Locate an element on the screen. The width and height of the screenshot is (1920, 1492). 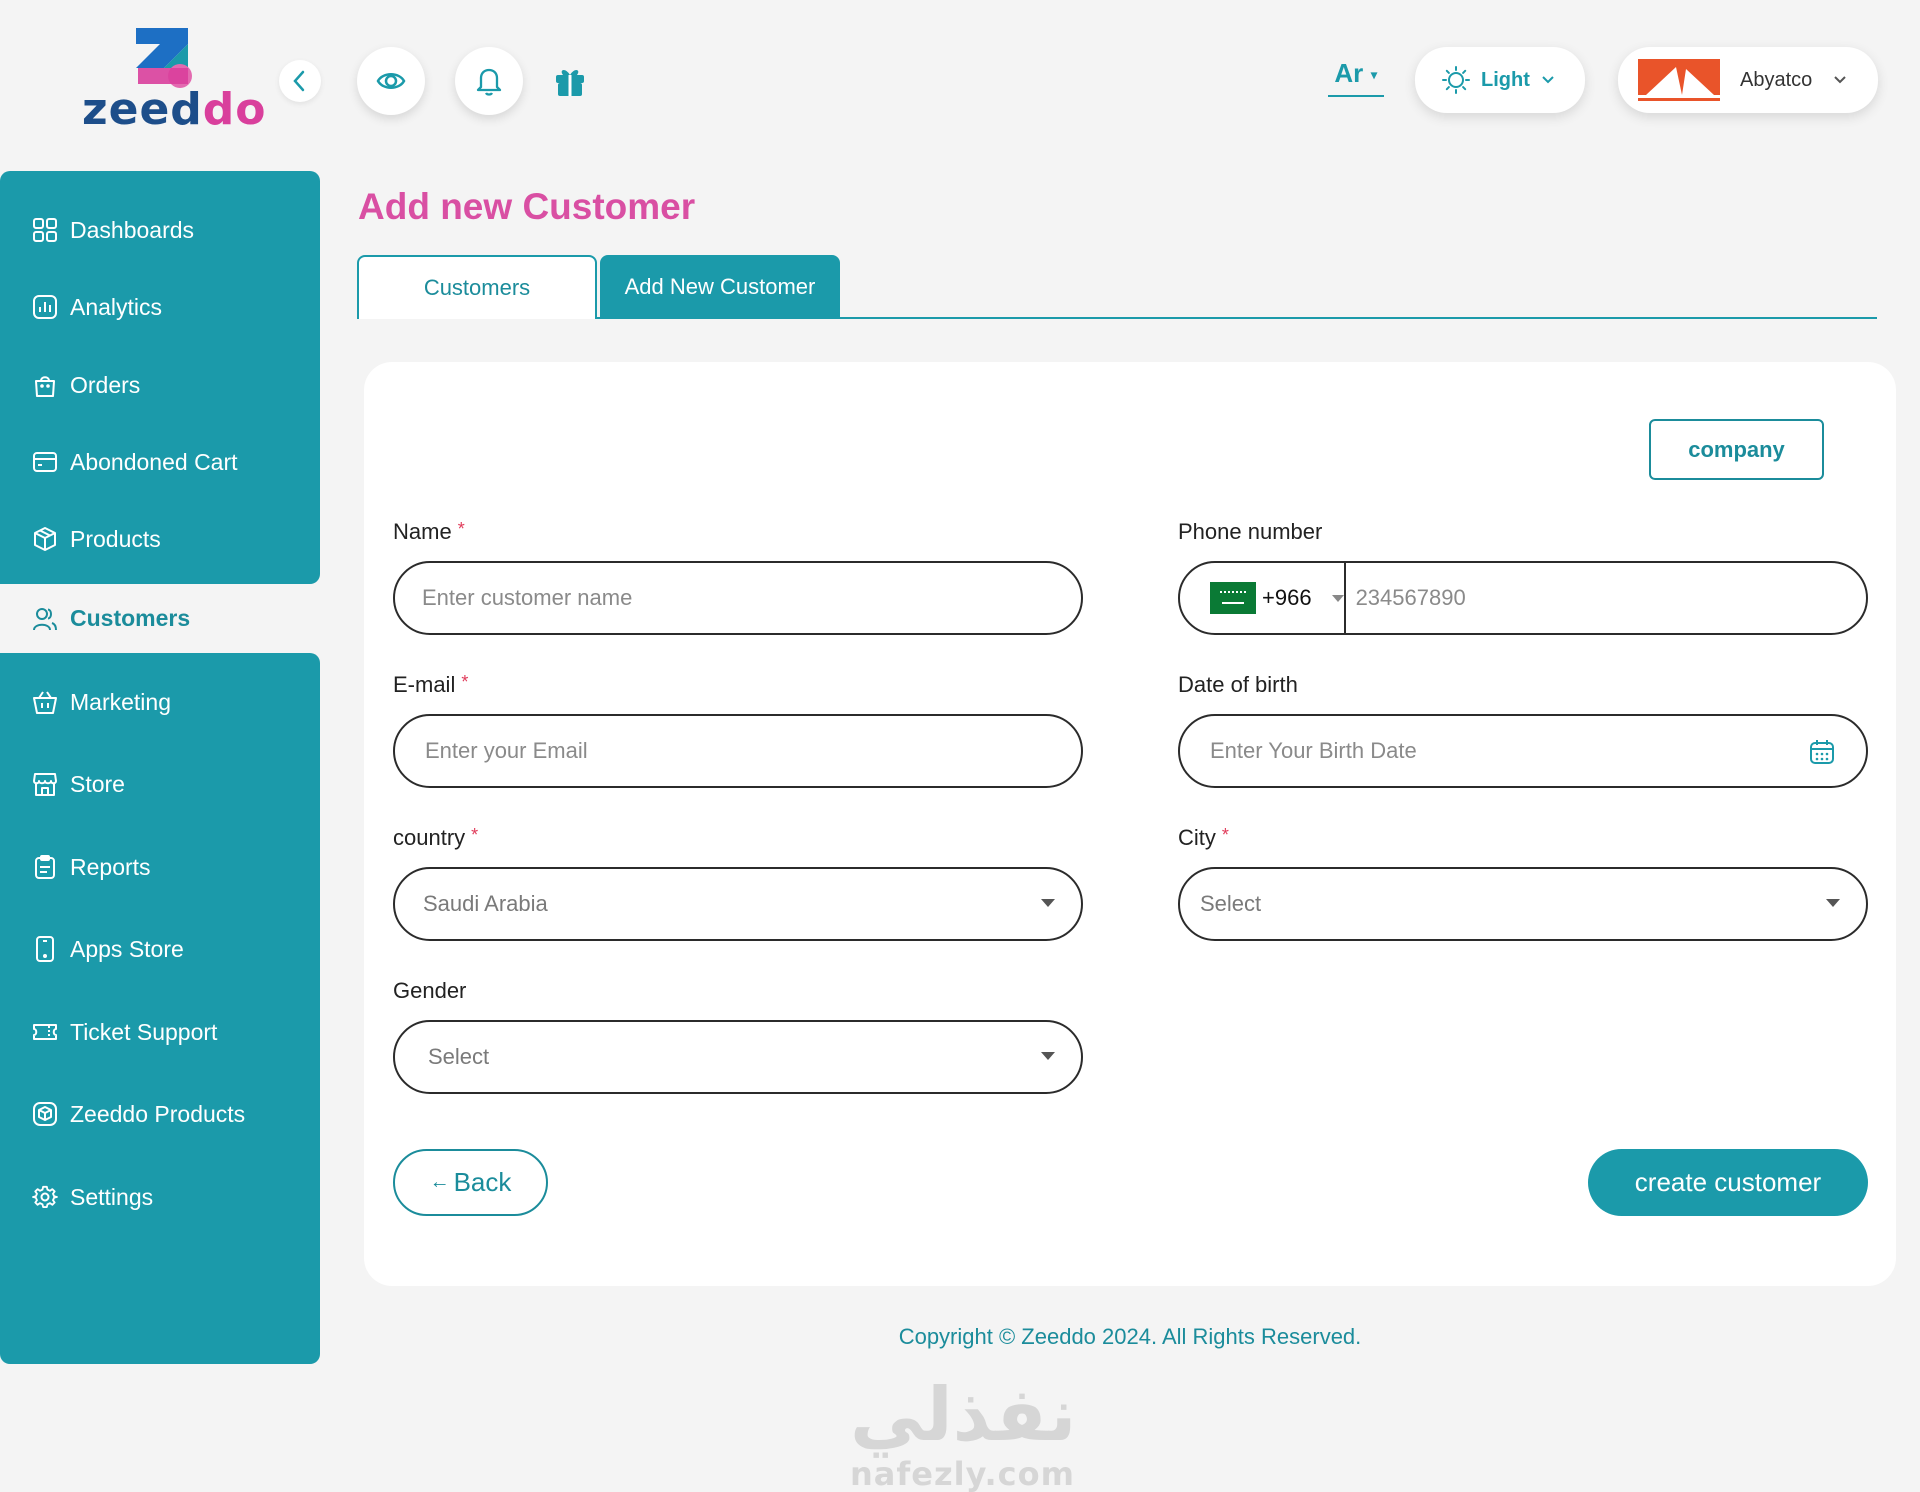
sidebar-item-analytics: Analytics is located at coordinates (97, 307).